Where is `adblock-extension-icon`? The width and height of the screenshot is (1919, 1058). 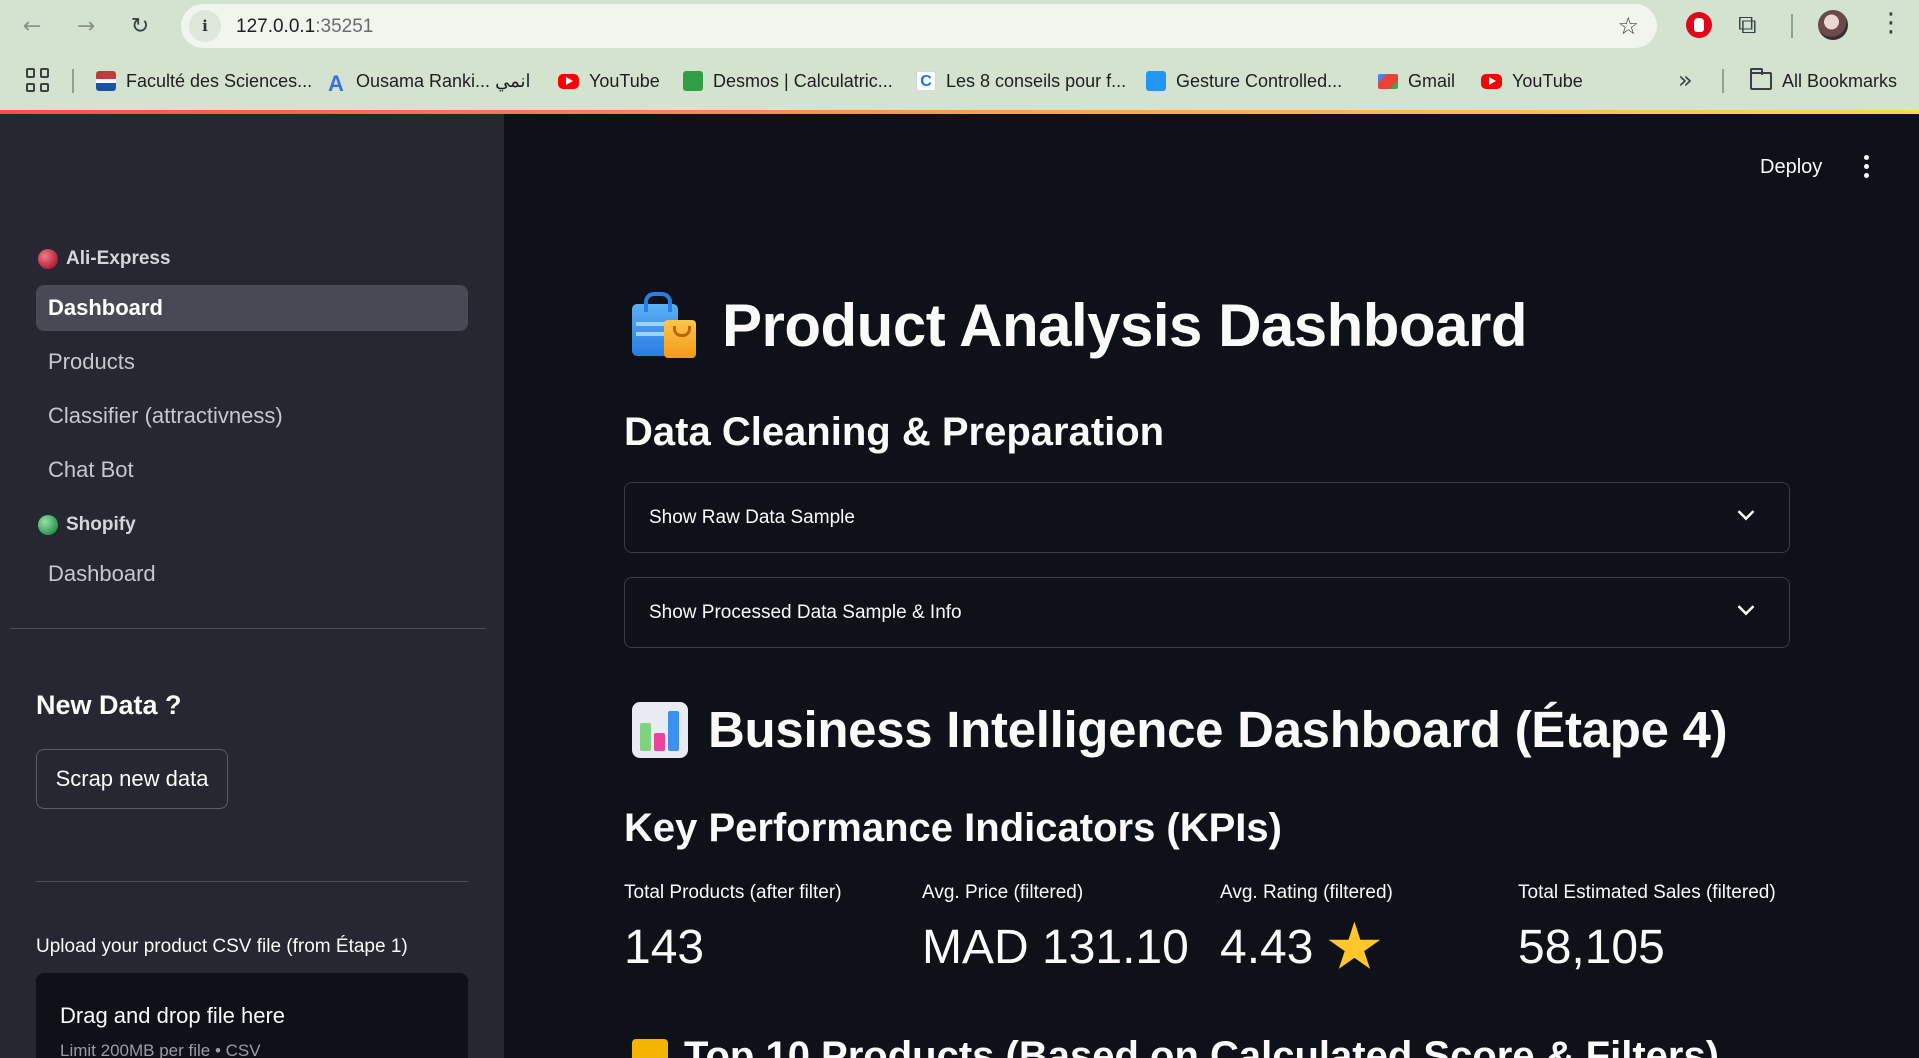 adblock-extension-icon is located at coordinates (1699, 25).